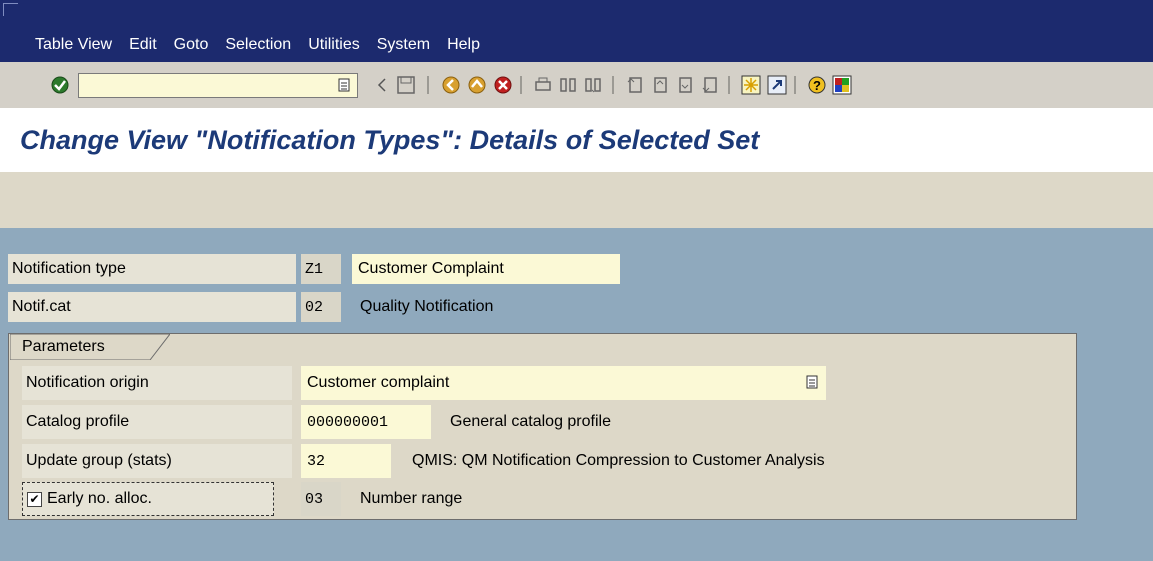 The height and width of the screenshot is (561, 1153). What do you see at coordinates (411, 498) in the screenshot?
I see `number-range-label: Number range` at bounding box center [411, 498].